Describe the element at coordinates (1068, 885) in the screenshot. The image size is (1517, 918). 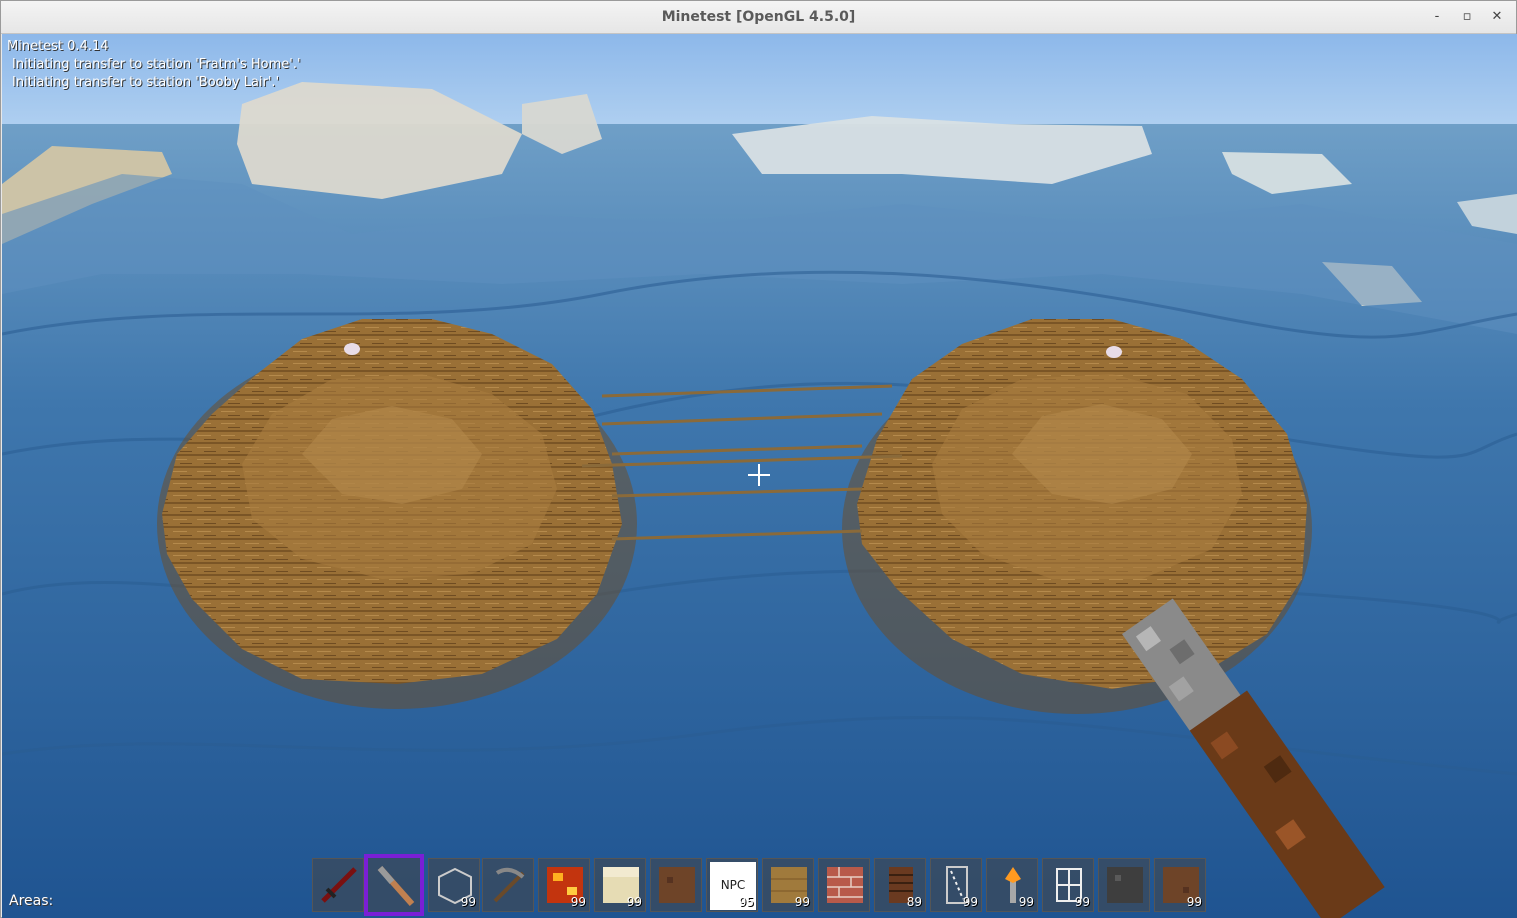
I see `hotbar-slot-14: 99` at that location.